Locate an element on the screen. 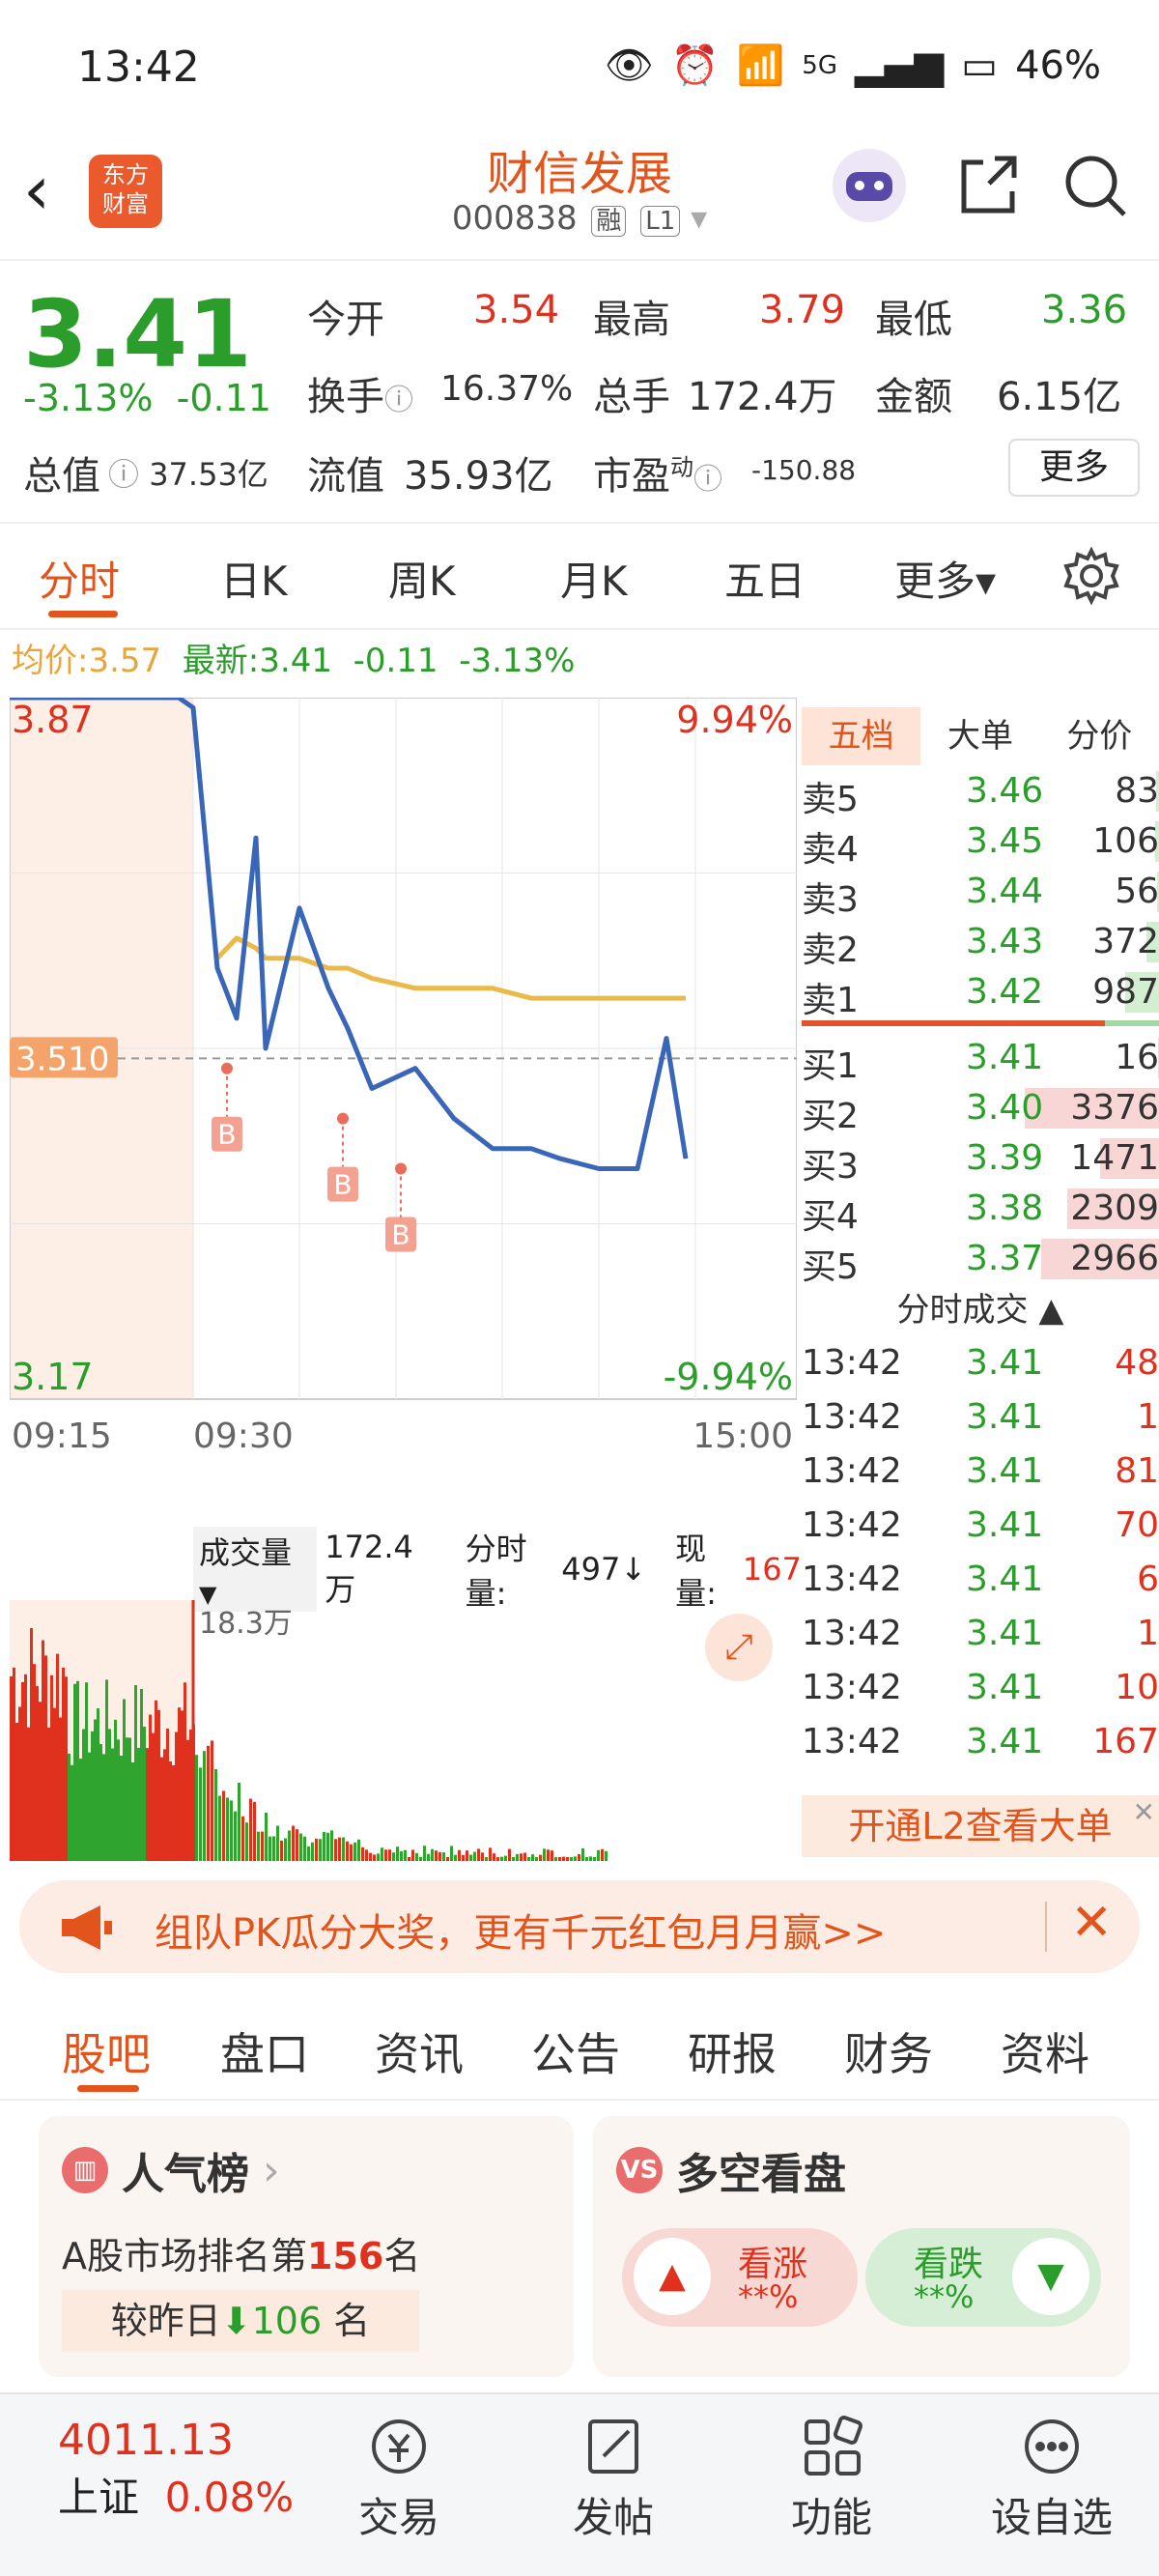 Image resolution: width=1159 pixels, height=2576 pixels. bid-level-name: 买3 is located at coordinates (831, 1167).